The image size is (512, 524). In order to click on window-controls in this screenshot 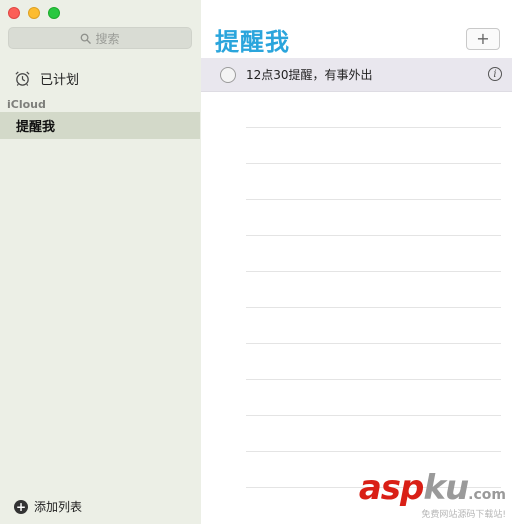, I will do `click(34, 13)`.